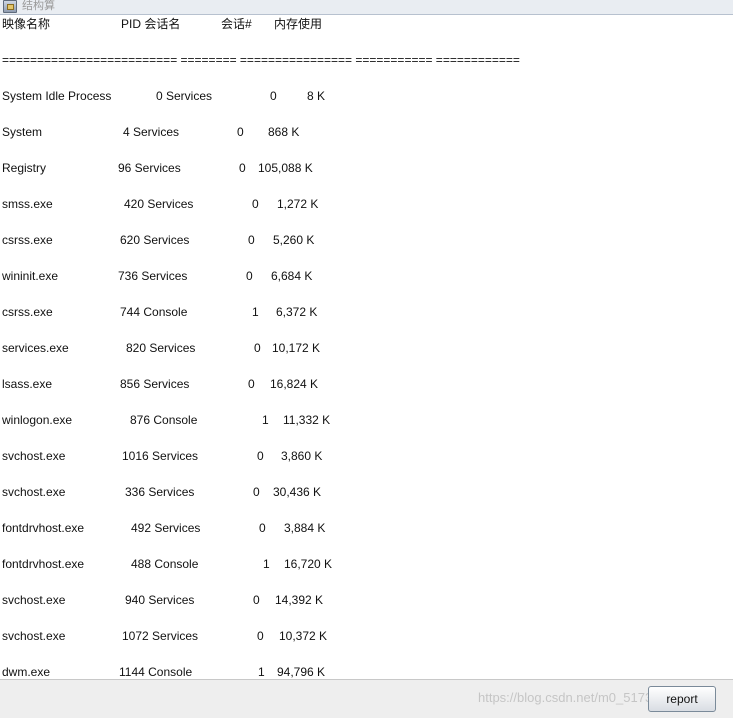  Describe the element at coordinates (285, 168) in the screenshot. I see `process-memory: 105,088 K` at that location.